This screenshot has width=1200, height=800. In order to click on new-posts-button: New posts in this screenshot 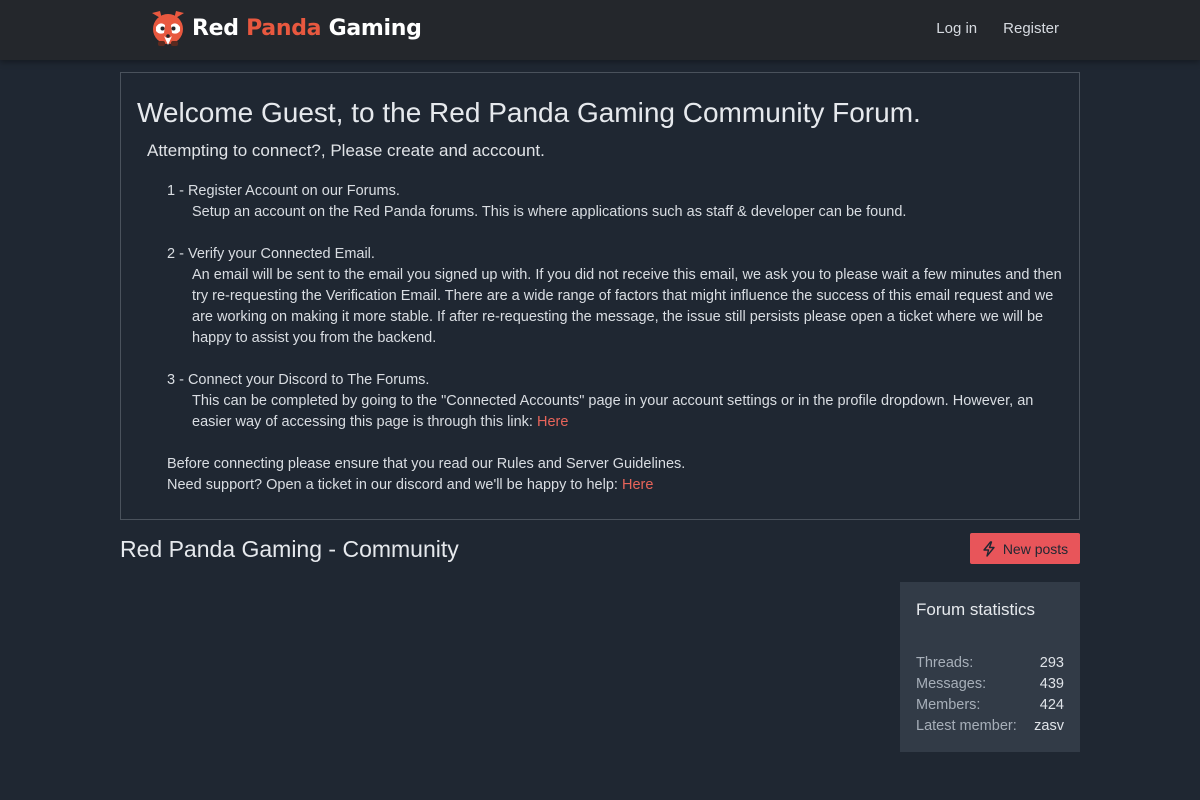, I will do `click(1025, 548)`.